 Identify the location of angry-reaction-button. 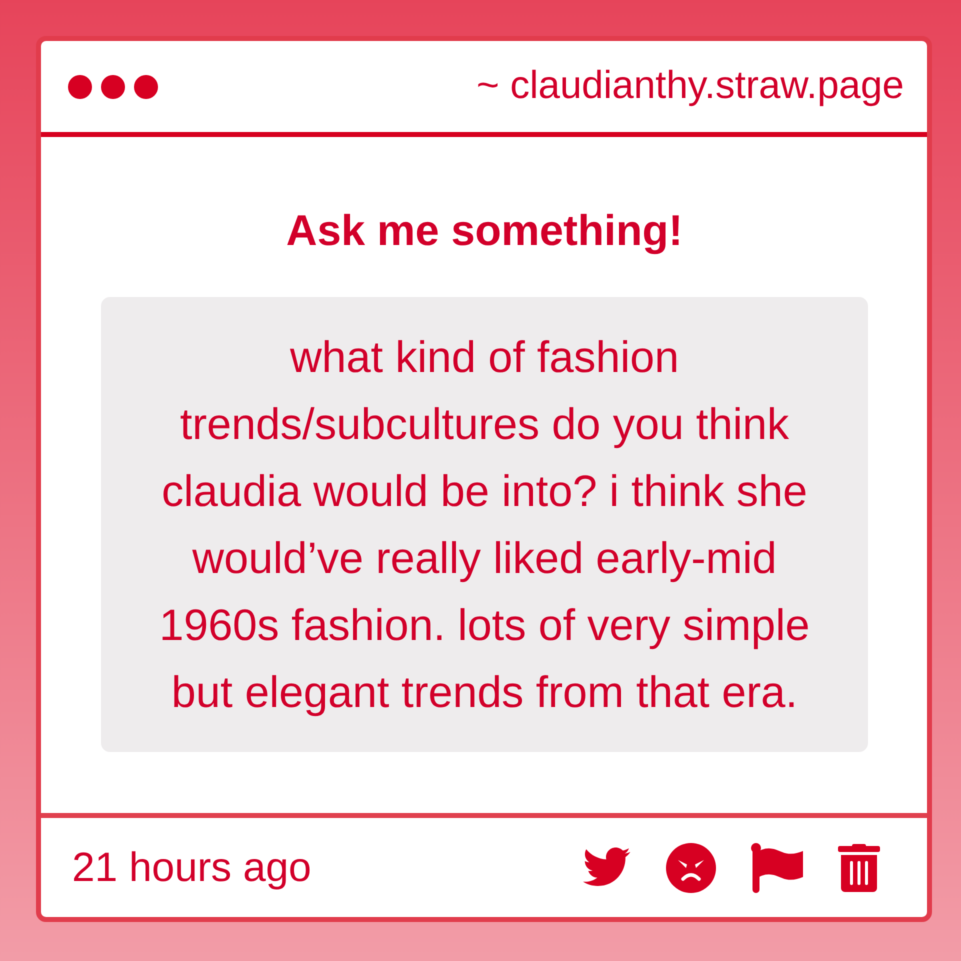
(691, 867).